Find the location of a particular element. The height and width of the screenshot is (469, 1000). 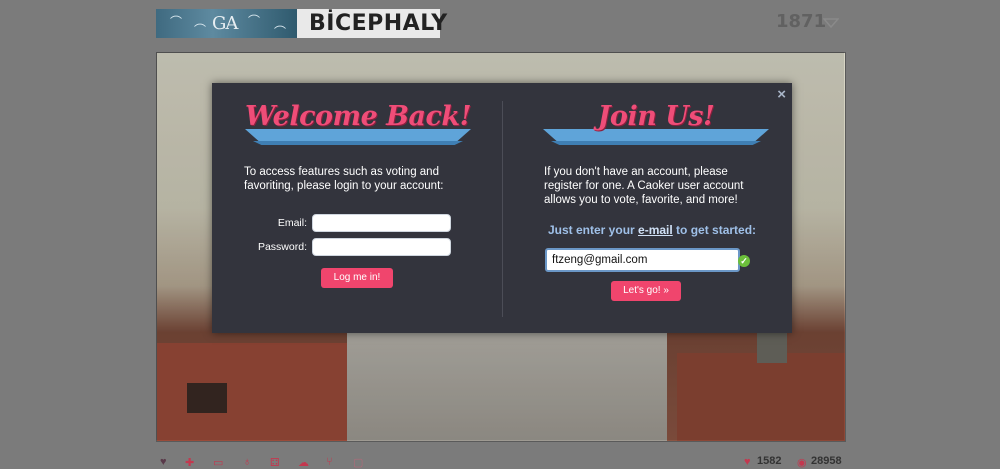

welcome-banner: Welcome Back! is located at coordinates (358, 127).